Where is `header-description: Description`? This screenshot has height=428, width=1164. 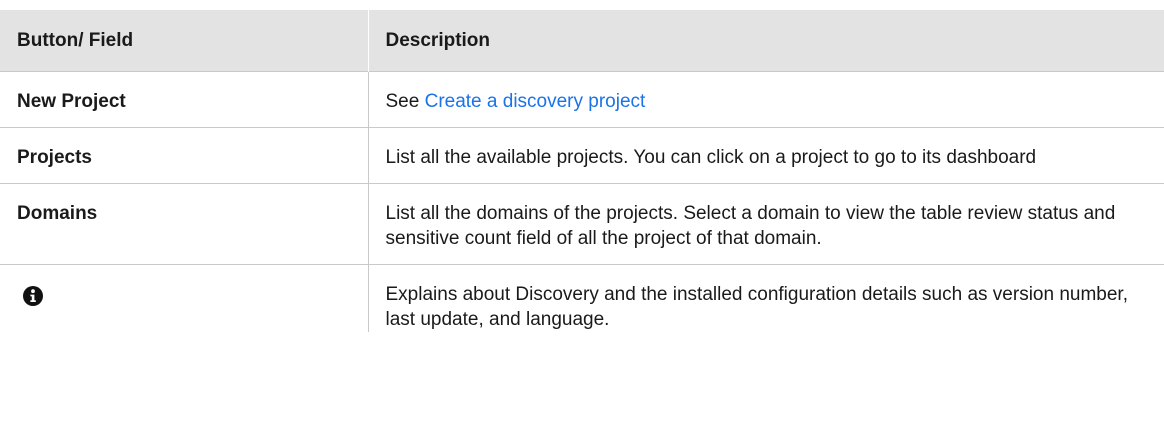
header-description: Description is located at coordinates (438, 40).